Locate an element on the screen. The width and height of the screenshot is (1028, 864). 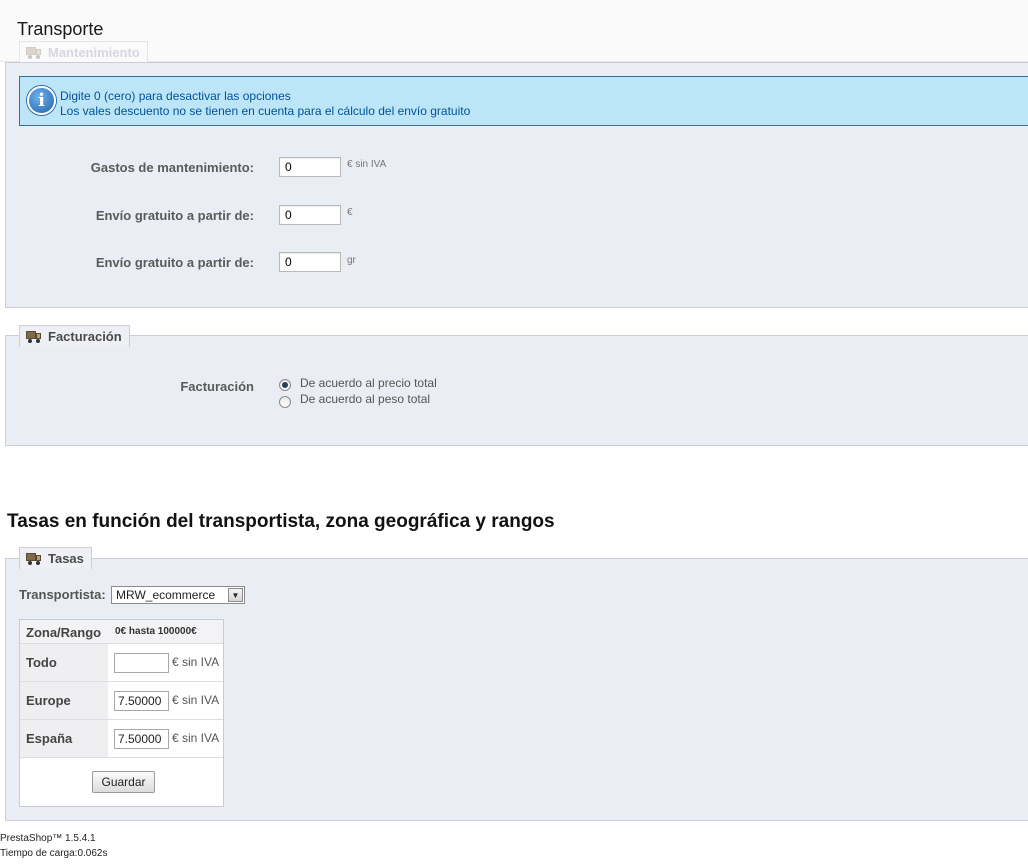
handling-cost-label: Gastos de mantenimiento: is located at coordinates (172, 167).